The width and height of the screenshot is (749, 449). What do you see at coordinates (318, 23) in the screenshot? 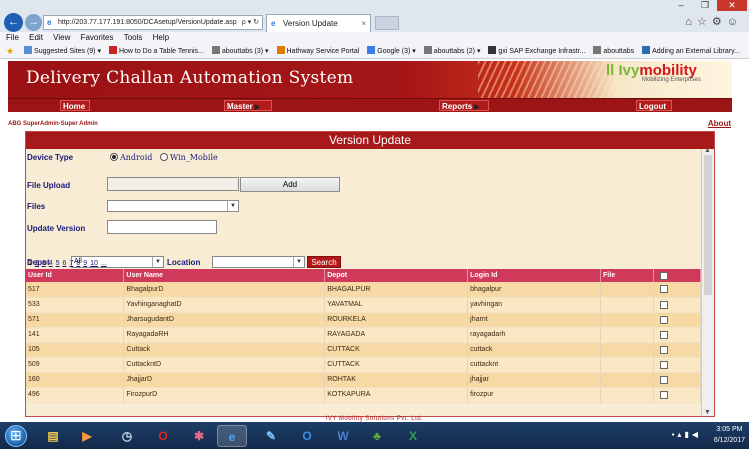
I see `tab-version-update: e Version Update ×` at bounding box center [318, 23].